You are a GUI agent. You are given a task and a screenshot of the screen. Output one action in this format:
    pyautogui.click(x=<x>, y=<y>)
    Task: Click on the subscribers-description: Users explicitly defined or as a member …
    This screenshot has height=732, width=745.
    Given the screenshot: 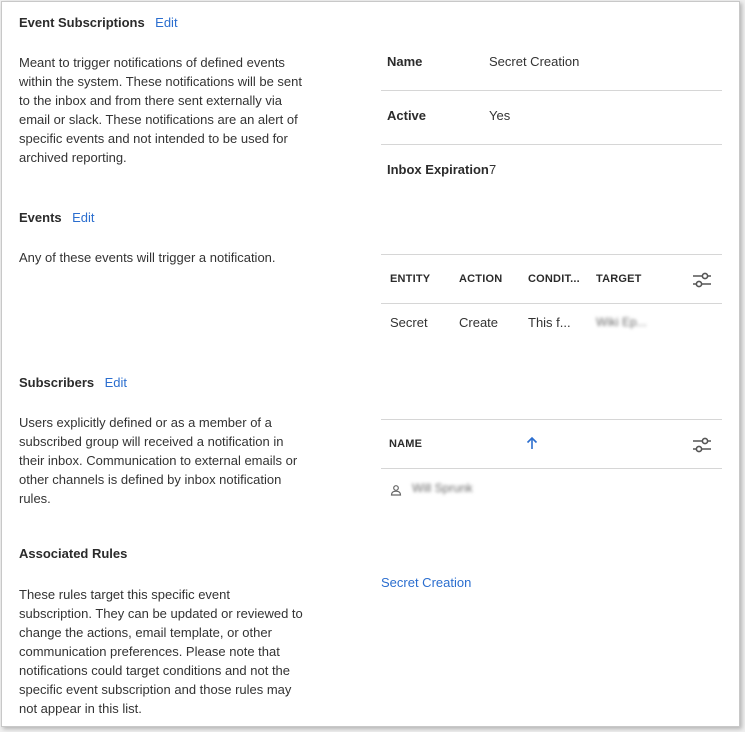 What is the action you would take?
    pyautogui.click(x=158, y=460)
    